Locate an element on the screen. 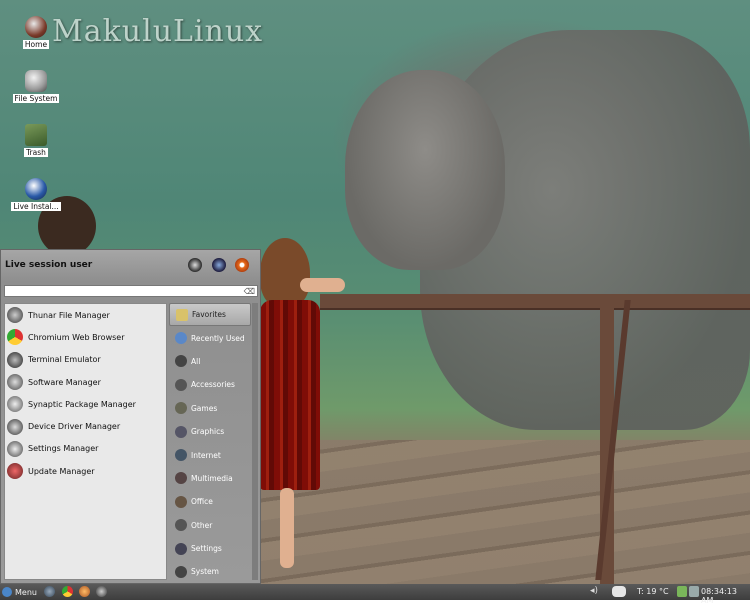 The height and width of the screenshot is (605, 750). favorites-icon is located at coordinates (182, 314).